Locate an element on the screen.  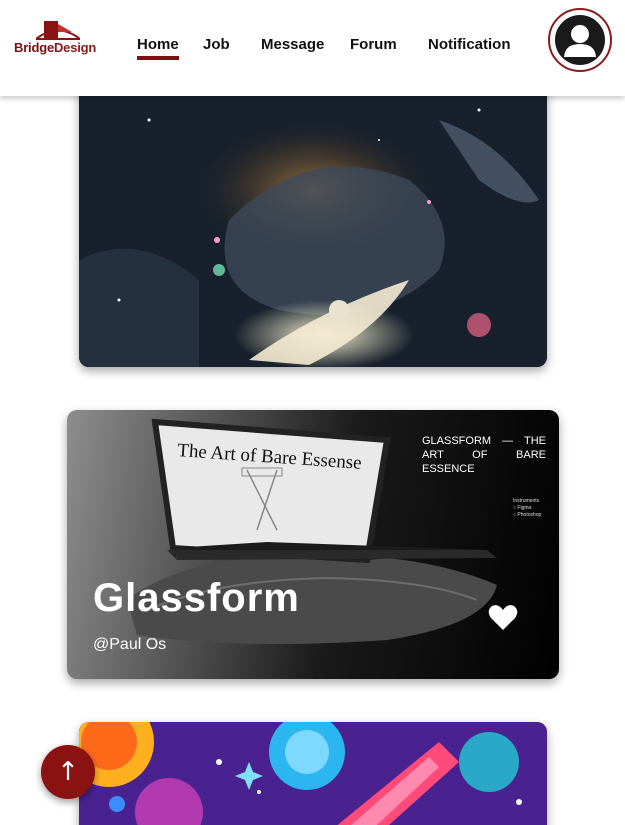
scroll-to-top-button: ↑ is located at coordinates (68, 772).